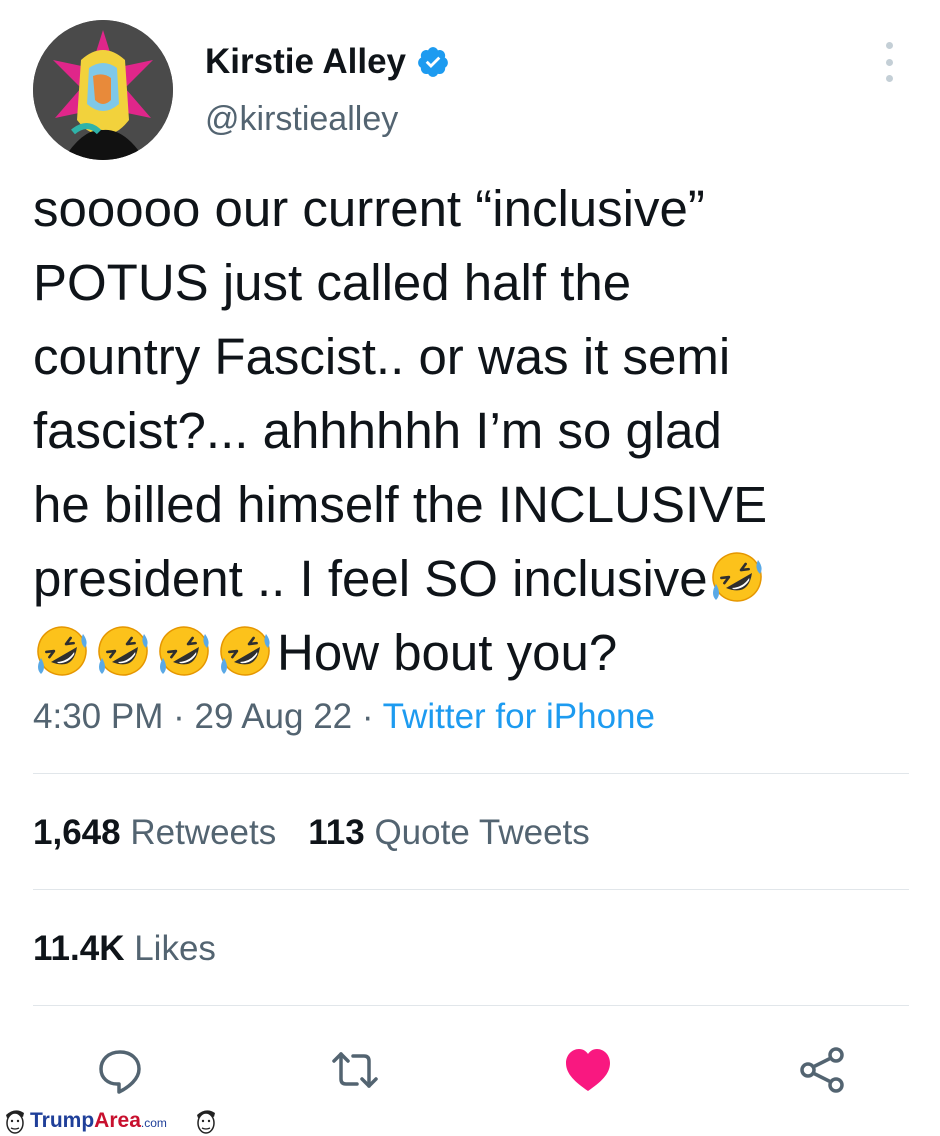 The image size is (940, 1136). I want to click on likes-stats: 11.4K Likes, so click(124, 949).